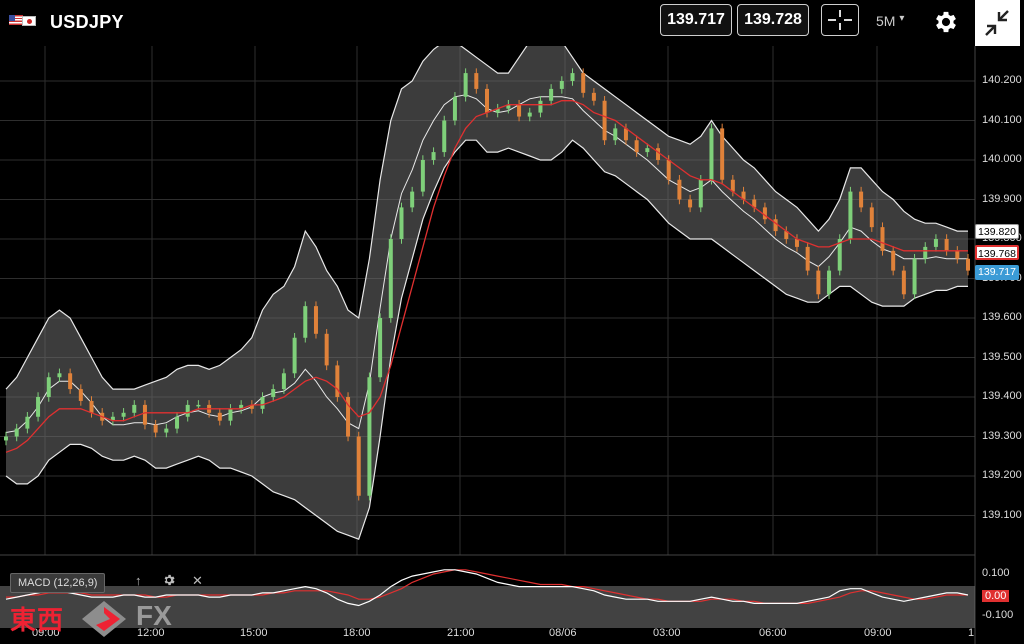  Describe the element at coordinates (357, 633) in the screenshot. I see `time-axis-tick: 18:00` at that location.